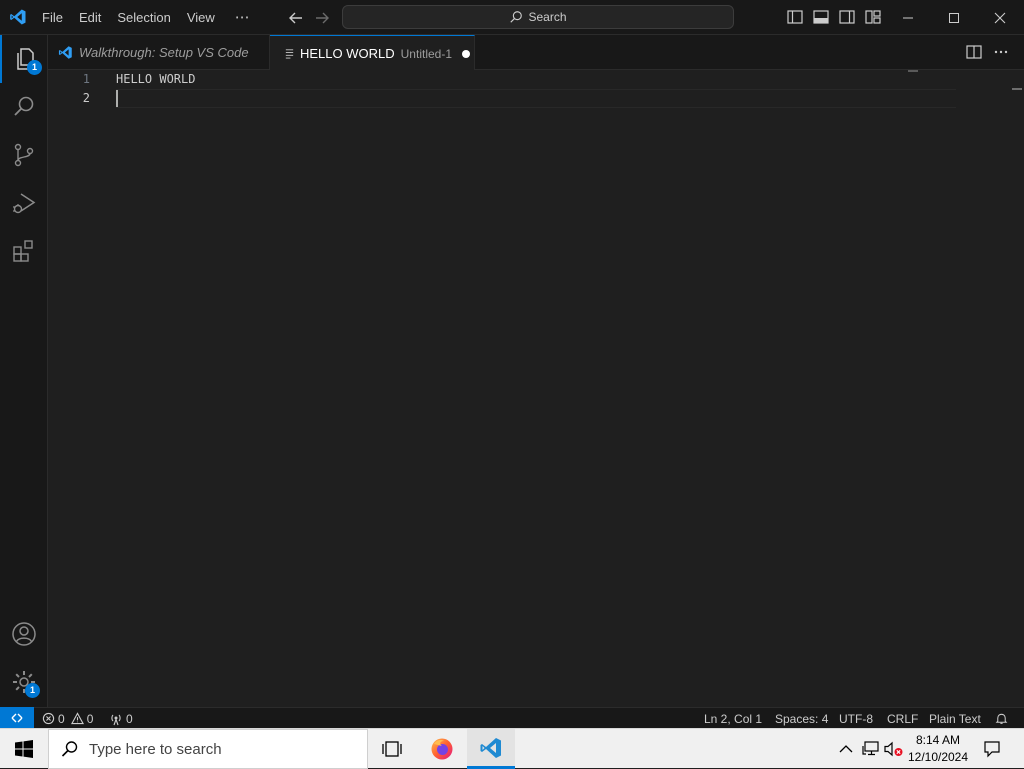 This screenshot has width=1024, height=769. Describe the element at coordinates (938, 740) in the screenshot. I see `clock-time: 8:14 AM` at that location.